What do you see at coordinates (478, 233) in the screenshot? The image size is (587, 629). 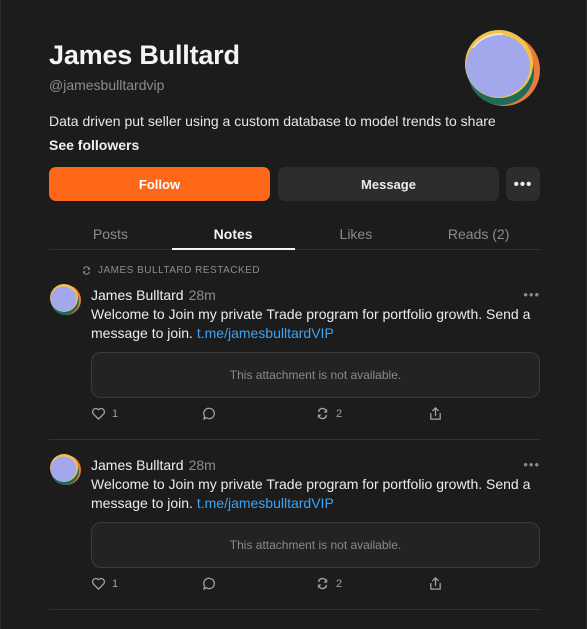 I see `tab-reads: Reads (2)` at bounding box center [478, 233].